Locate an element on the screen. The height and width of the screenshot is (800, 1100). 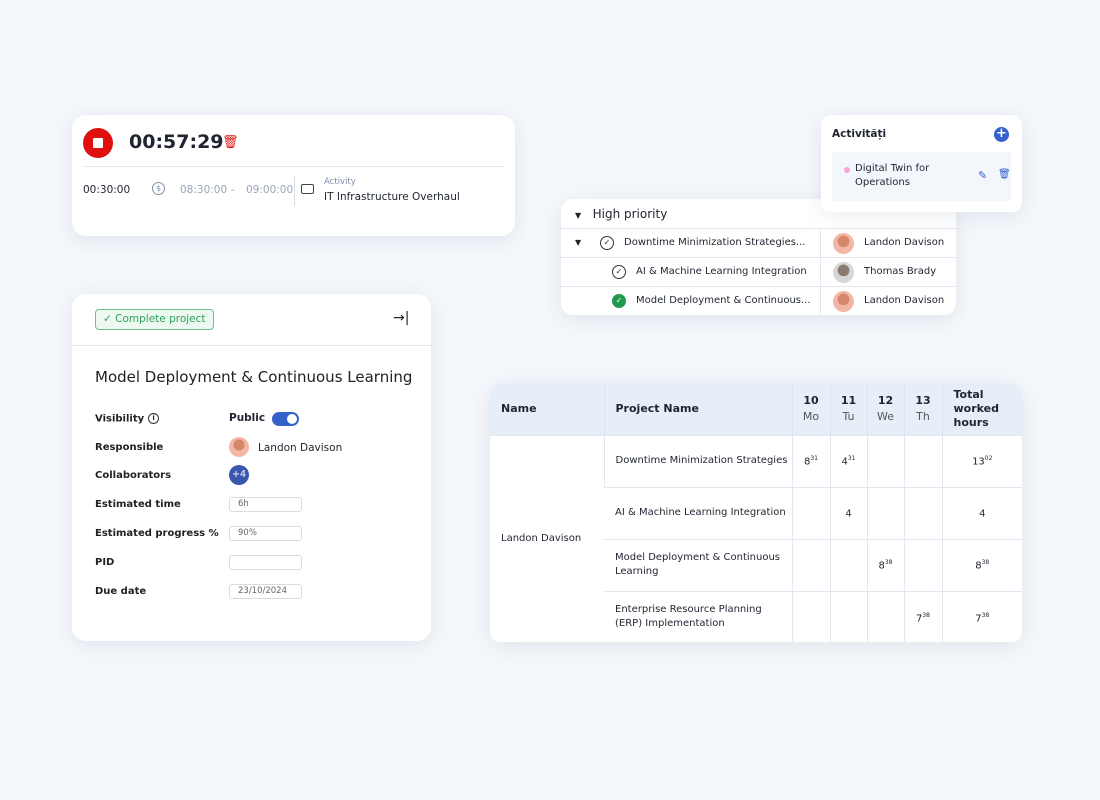
project-name: Downtime Minimization Strategies is located at coordinates (697, 460).